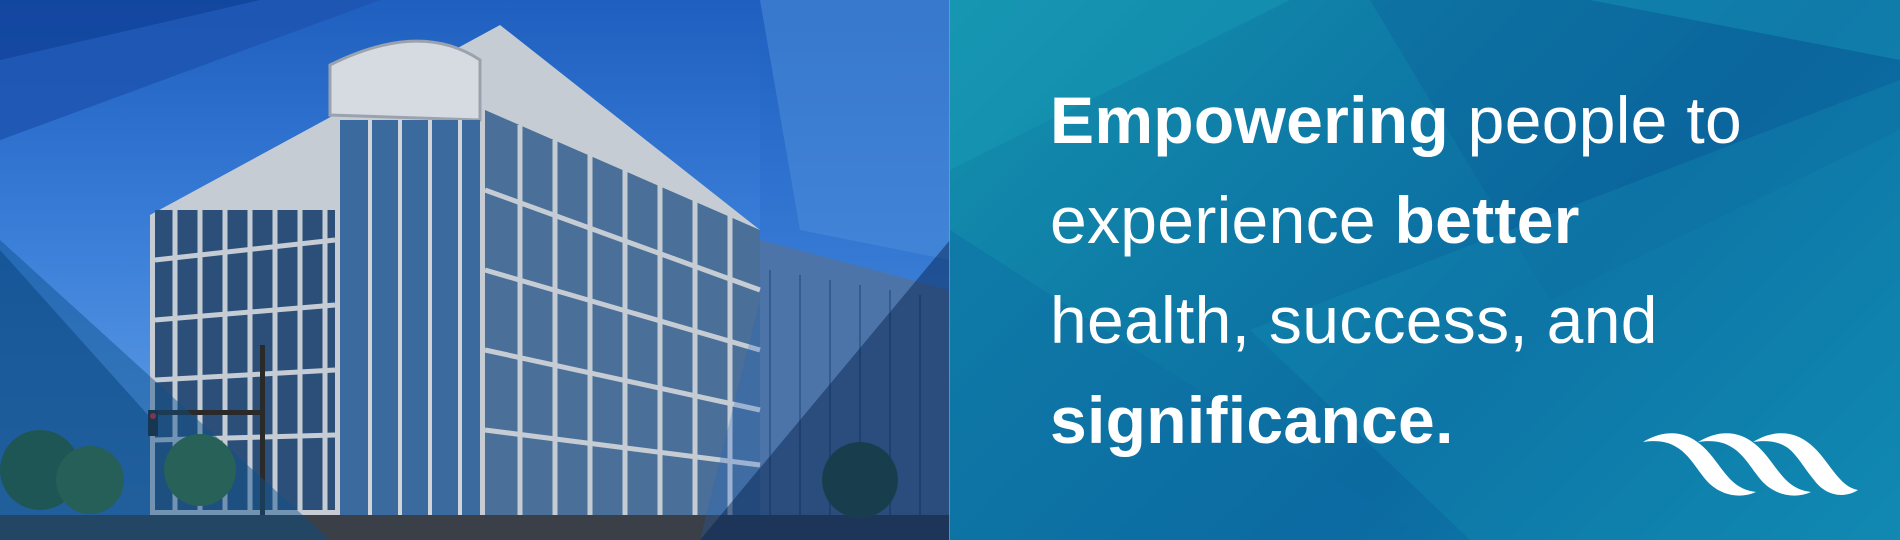 Image resolution: width=1900 pixels, height=540 pixels. What do you see at coordinates (1750, 464) in the screenshot?
I see `wave-logo-icon` at bounding box center [1750, 464].